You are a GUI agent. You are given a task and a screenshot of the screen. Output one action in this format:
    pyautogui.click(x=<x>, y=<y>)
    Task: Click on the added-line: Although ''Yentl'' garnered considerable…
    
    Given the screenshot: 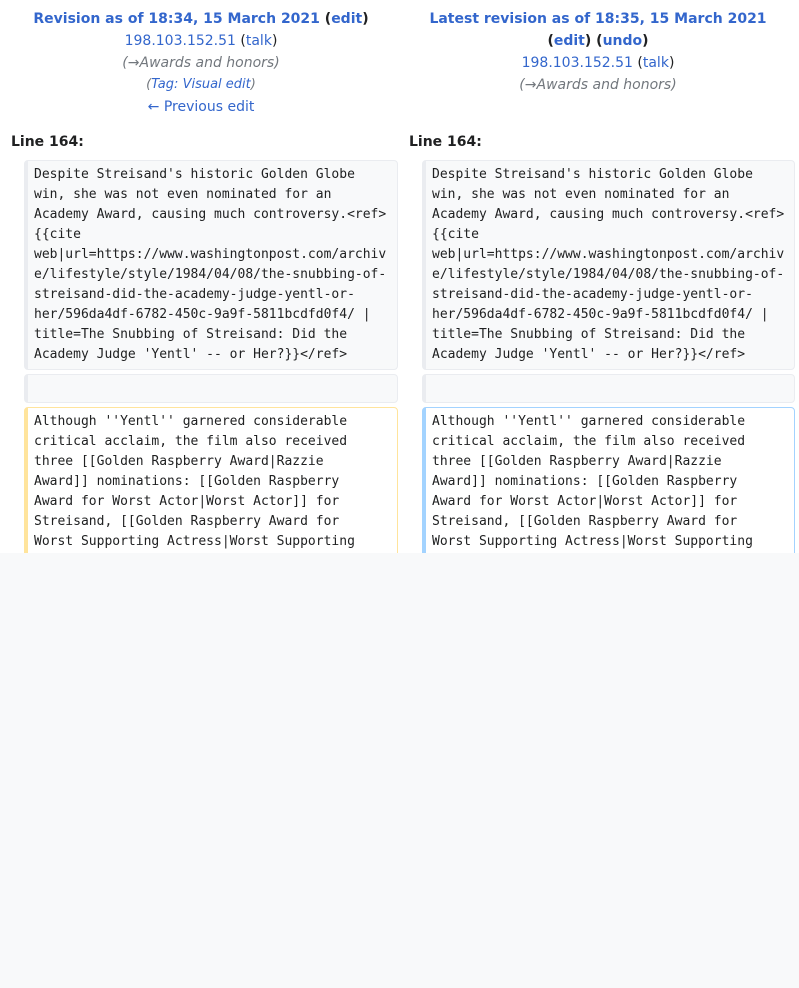 What is the action you would take?
    pyautogui.click(x=608, y=480)
    